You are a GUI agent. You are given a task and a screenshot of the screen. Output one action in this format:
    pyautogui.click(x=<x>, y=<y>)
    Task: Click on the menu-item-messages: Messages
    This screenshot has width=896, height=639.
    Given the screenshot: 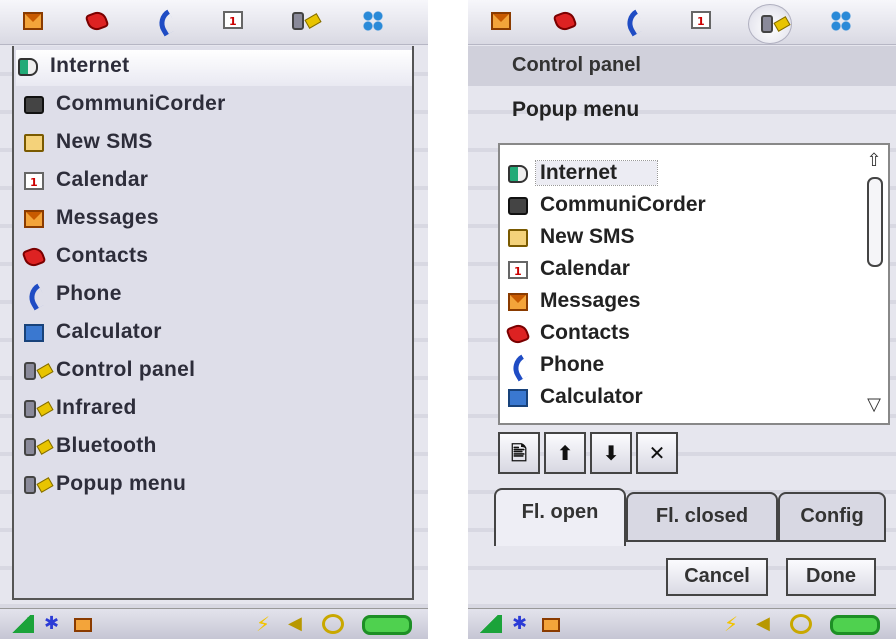 What is the action you would take?
    pyautogui.click(x=214, y=220)
    